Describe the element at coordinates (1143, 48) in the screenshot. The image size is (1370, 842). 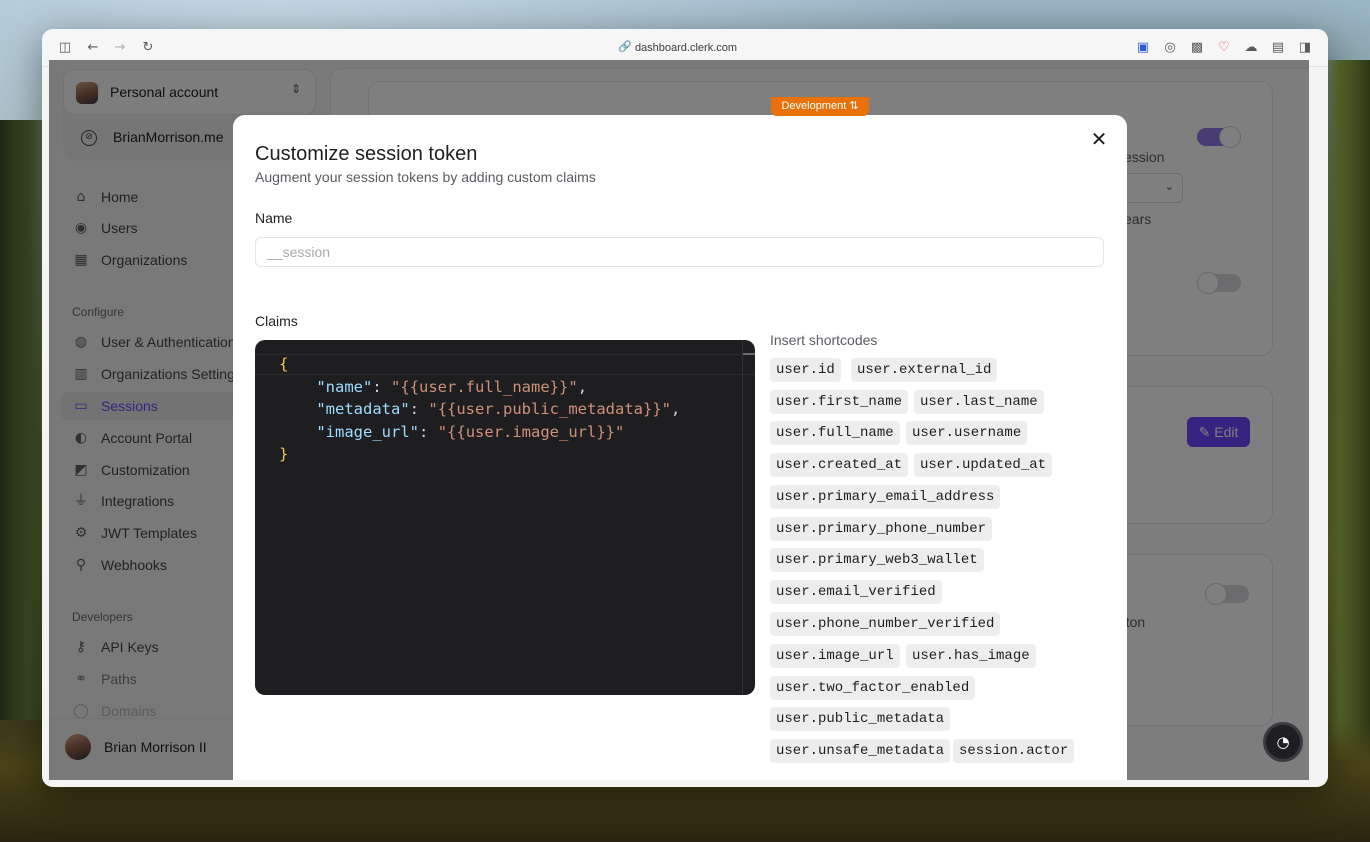
I see `bitwarden-extension-icon: ▣` at that location.